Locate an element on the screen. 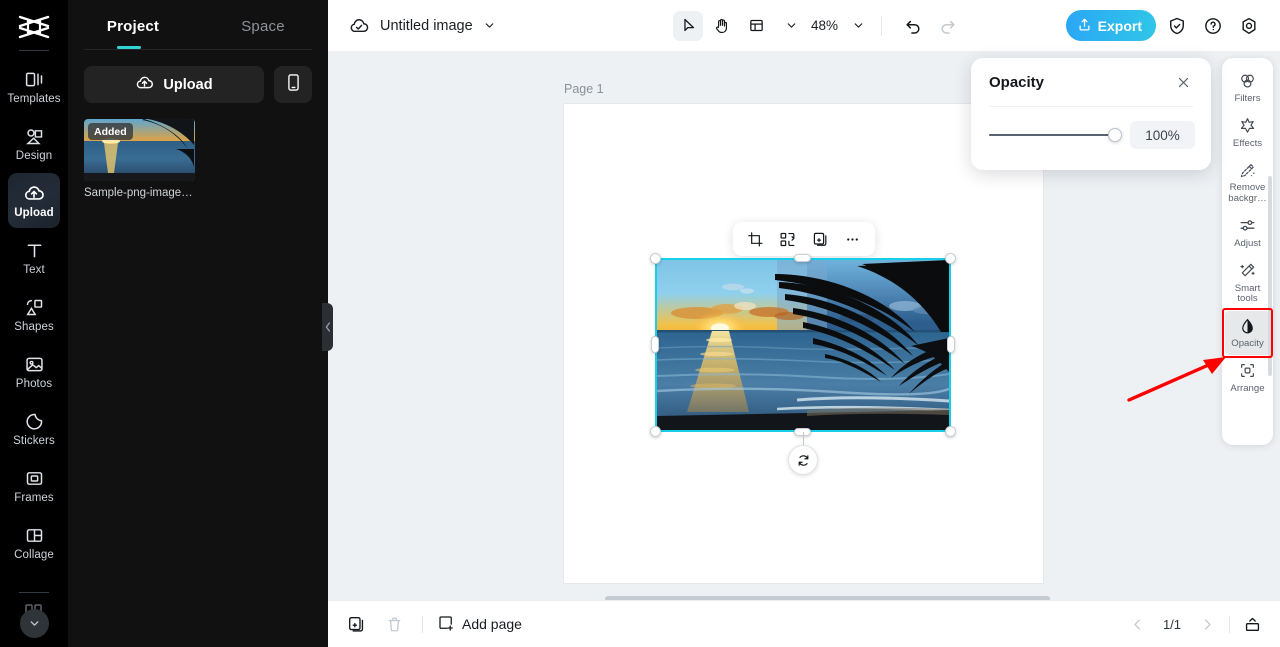  previous-page-button is located at coordinates (1137, 624).